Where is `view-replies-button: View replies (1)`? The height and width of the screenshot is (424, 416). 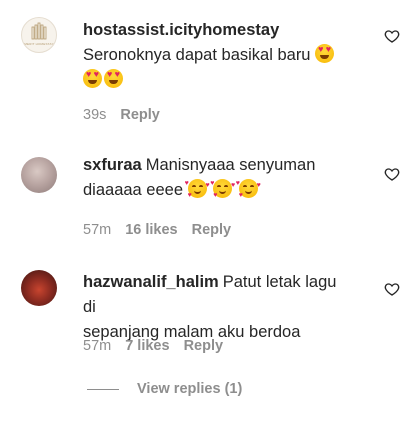
view-replies-button: View replies (1) is located at coordinates (164, 389).